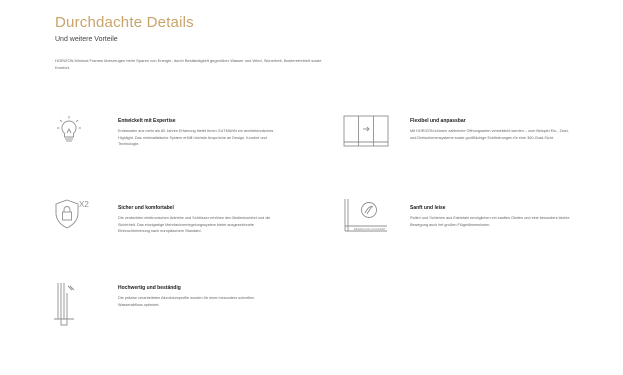 The height and width of the screenshot is (375, 623). Describe the element at coordinates (366, 214) in the screenshot. I see `sliding-rail-icon: BEWEGUNG SCHWEBT` at that location.